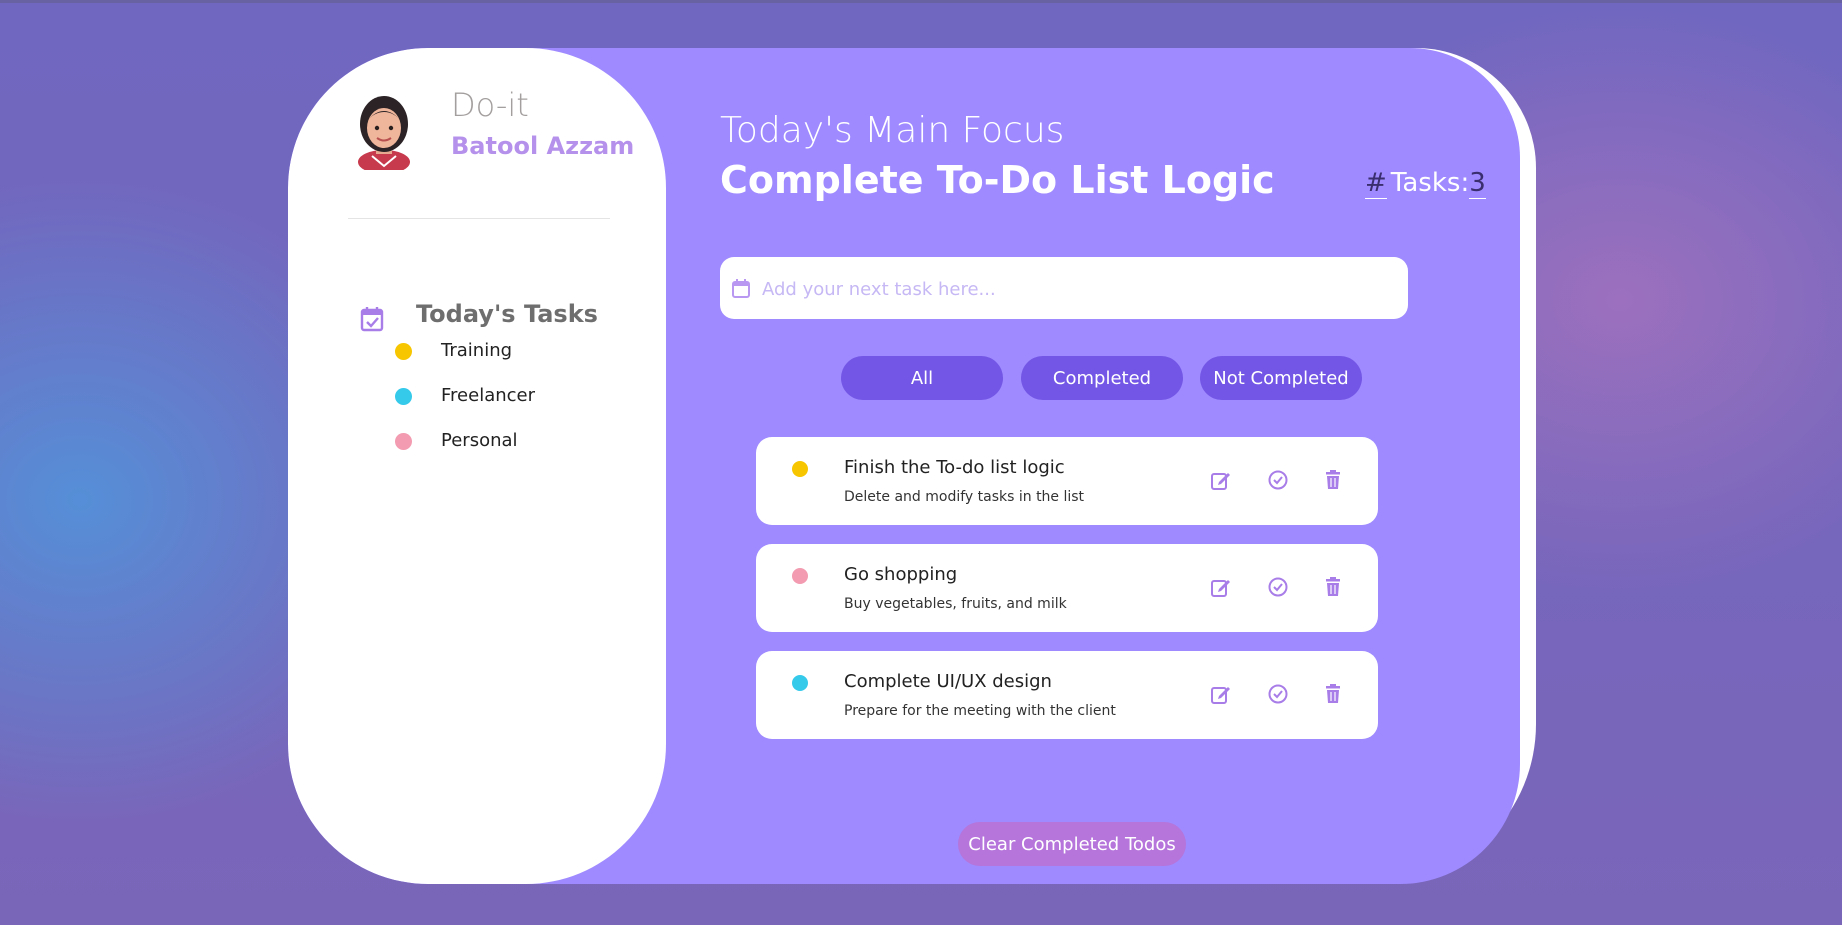 This screenshot has width=1842, height=925. I want to click on task-title: Finish the To-do list logic, so click(954, 467).